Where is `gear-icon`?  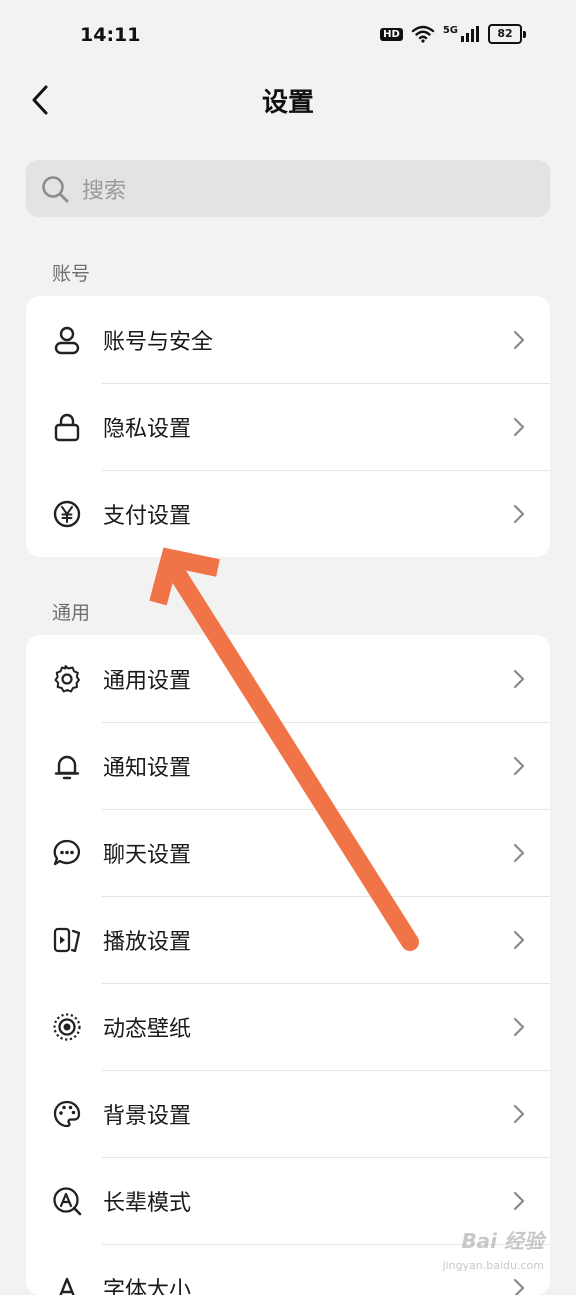
gear-icon is located at coordinates (67, 679).